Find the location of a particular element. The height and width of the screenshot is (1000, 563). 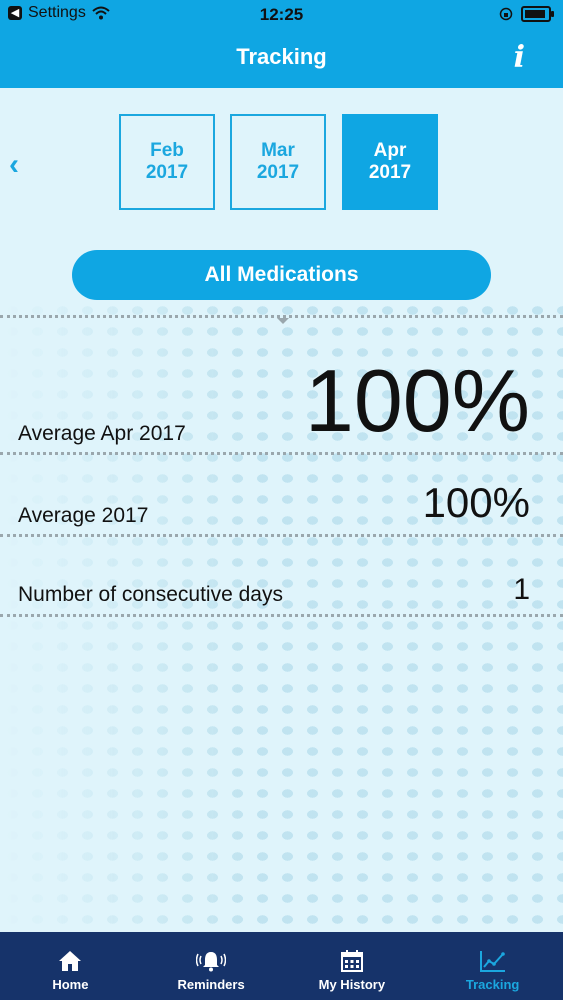

battery-icon is located at coordinates (537, 14).